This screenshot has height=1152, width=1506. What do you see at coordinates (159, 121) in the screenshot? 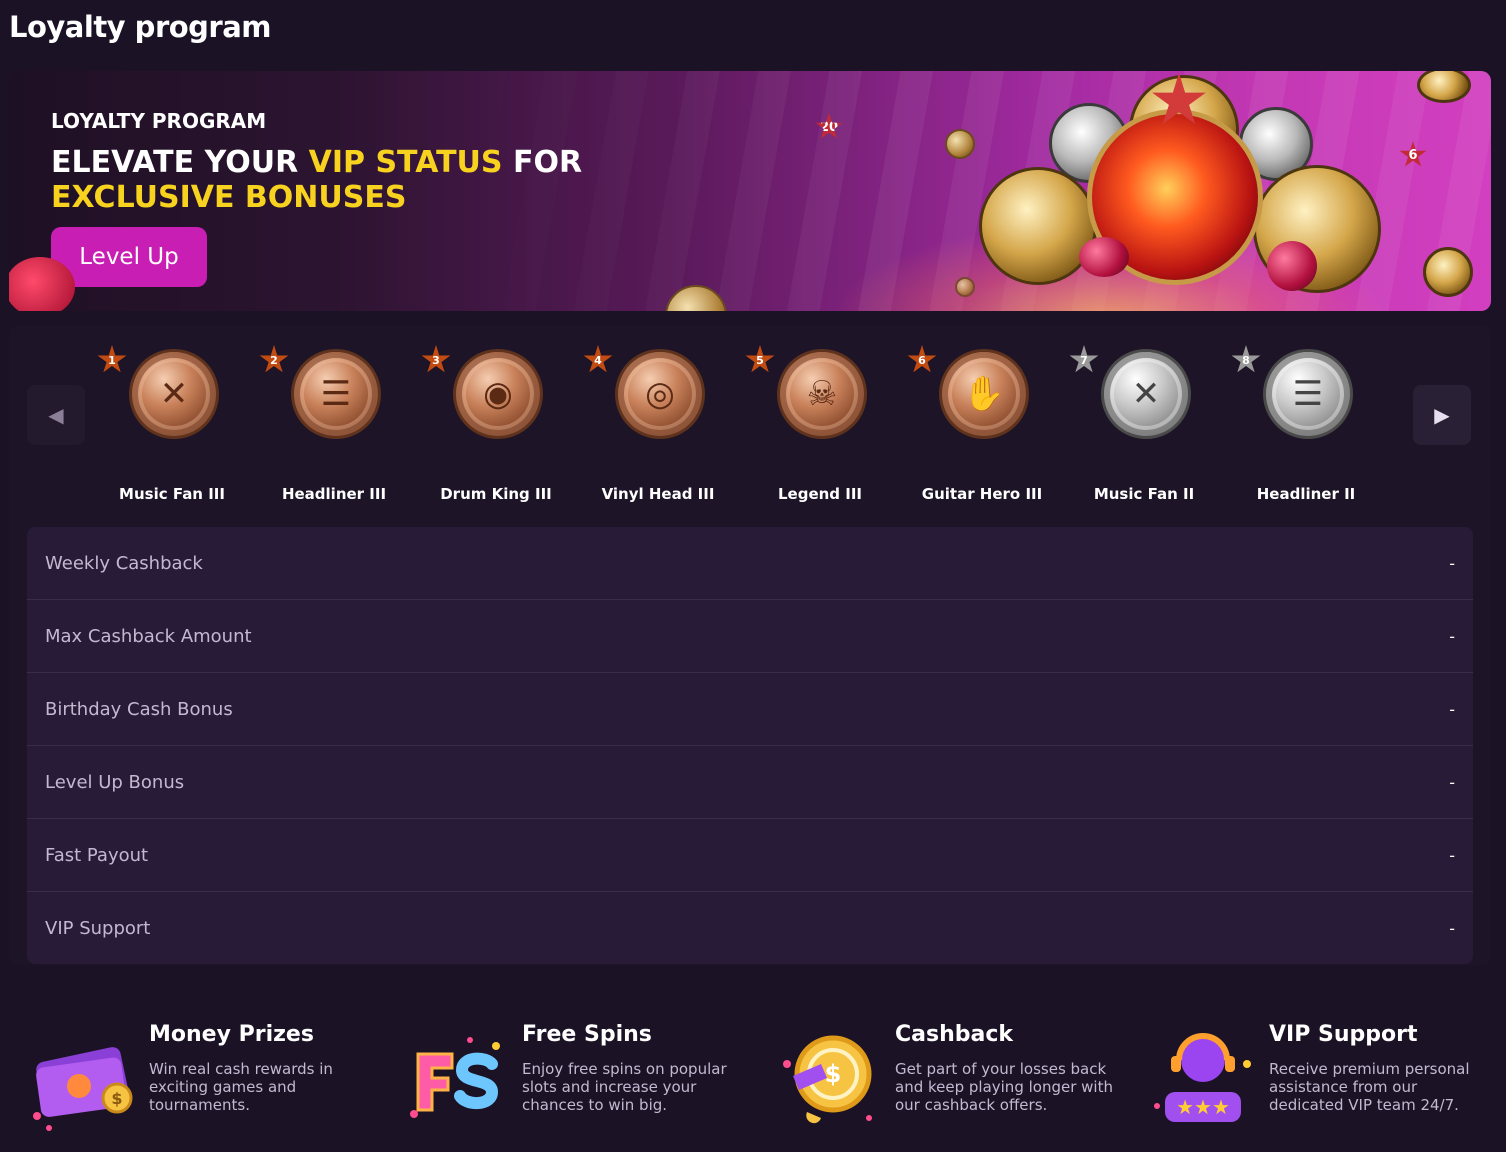
I see `hero-eyebrow: LOYALTY PROGRAM` at bounding box center [159, 121].